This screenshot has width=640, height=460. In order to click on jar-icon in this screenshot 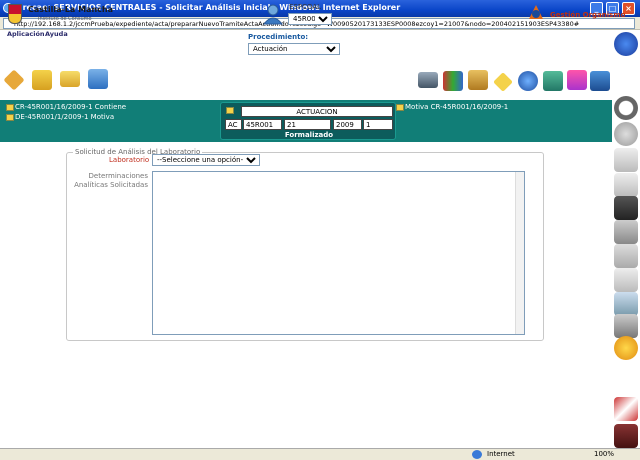, I will do `click(626, 304)`.